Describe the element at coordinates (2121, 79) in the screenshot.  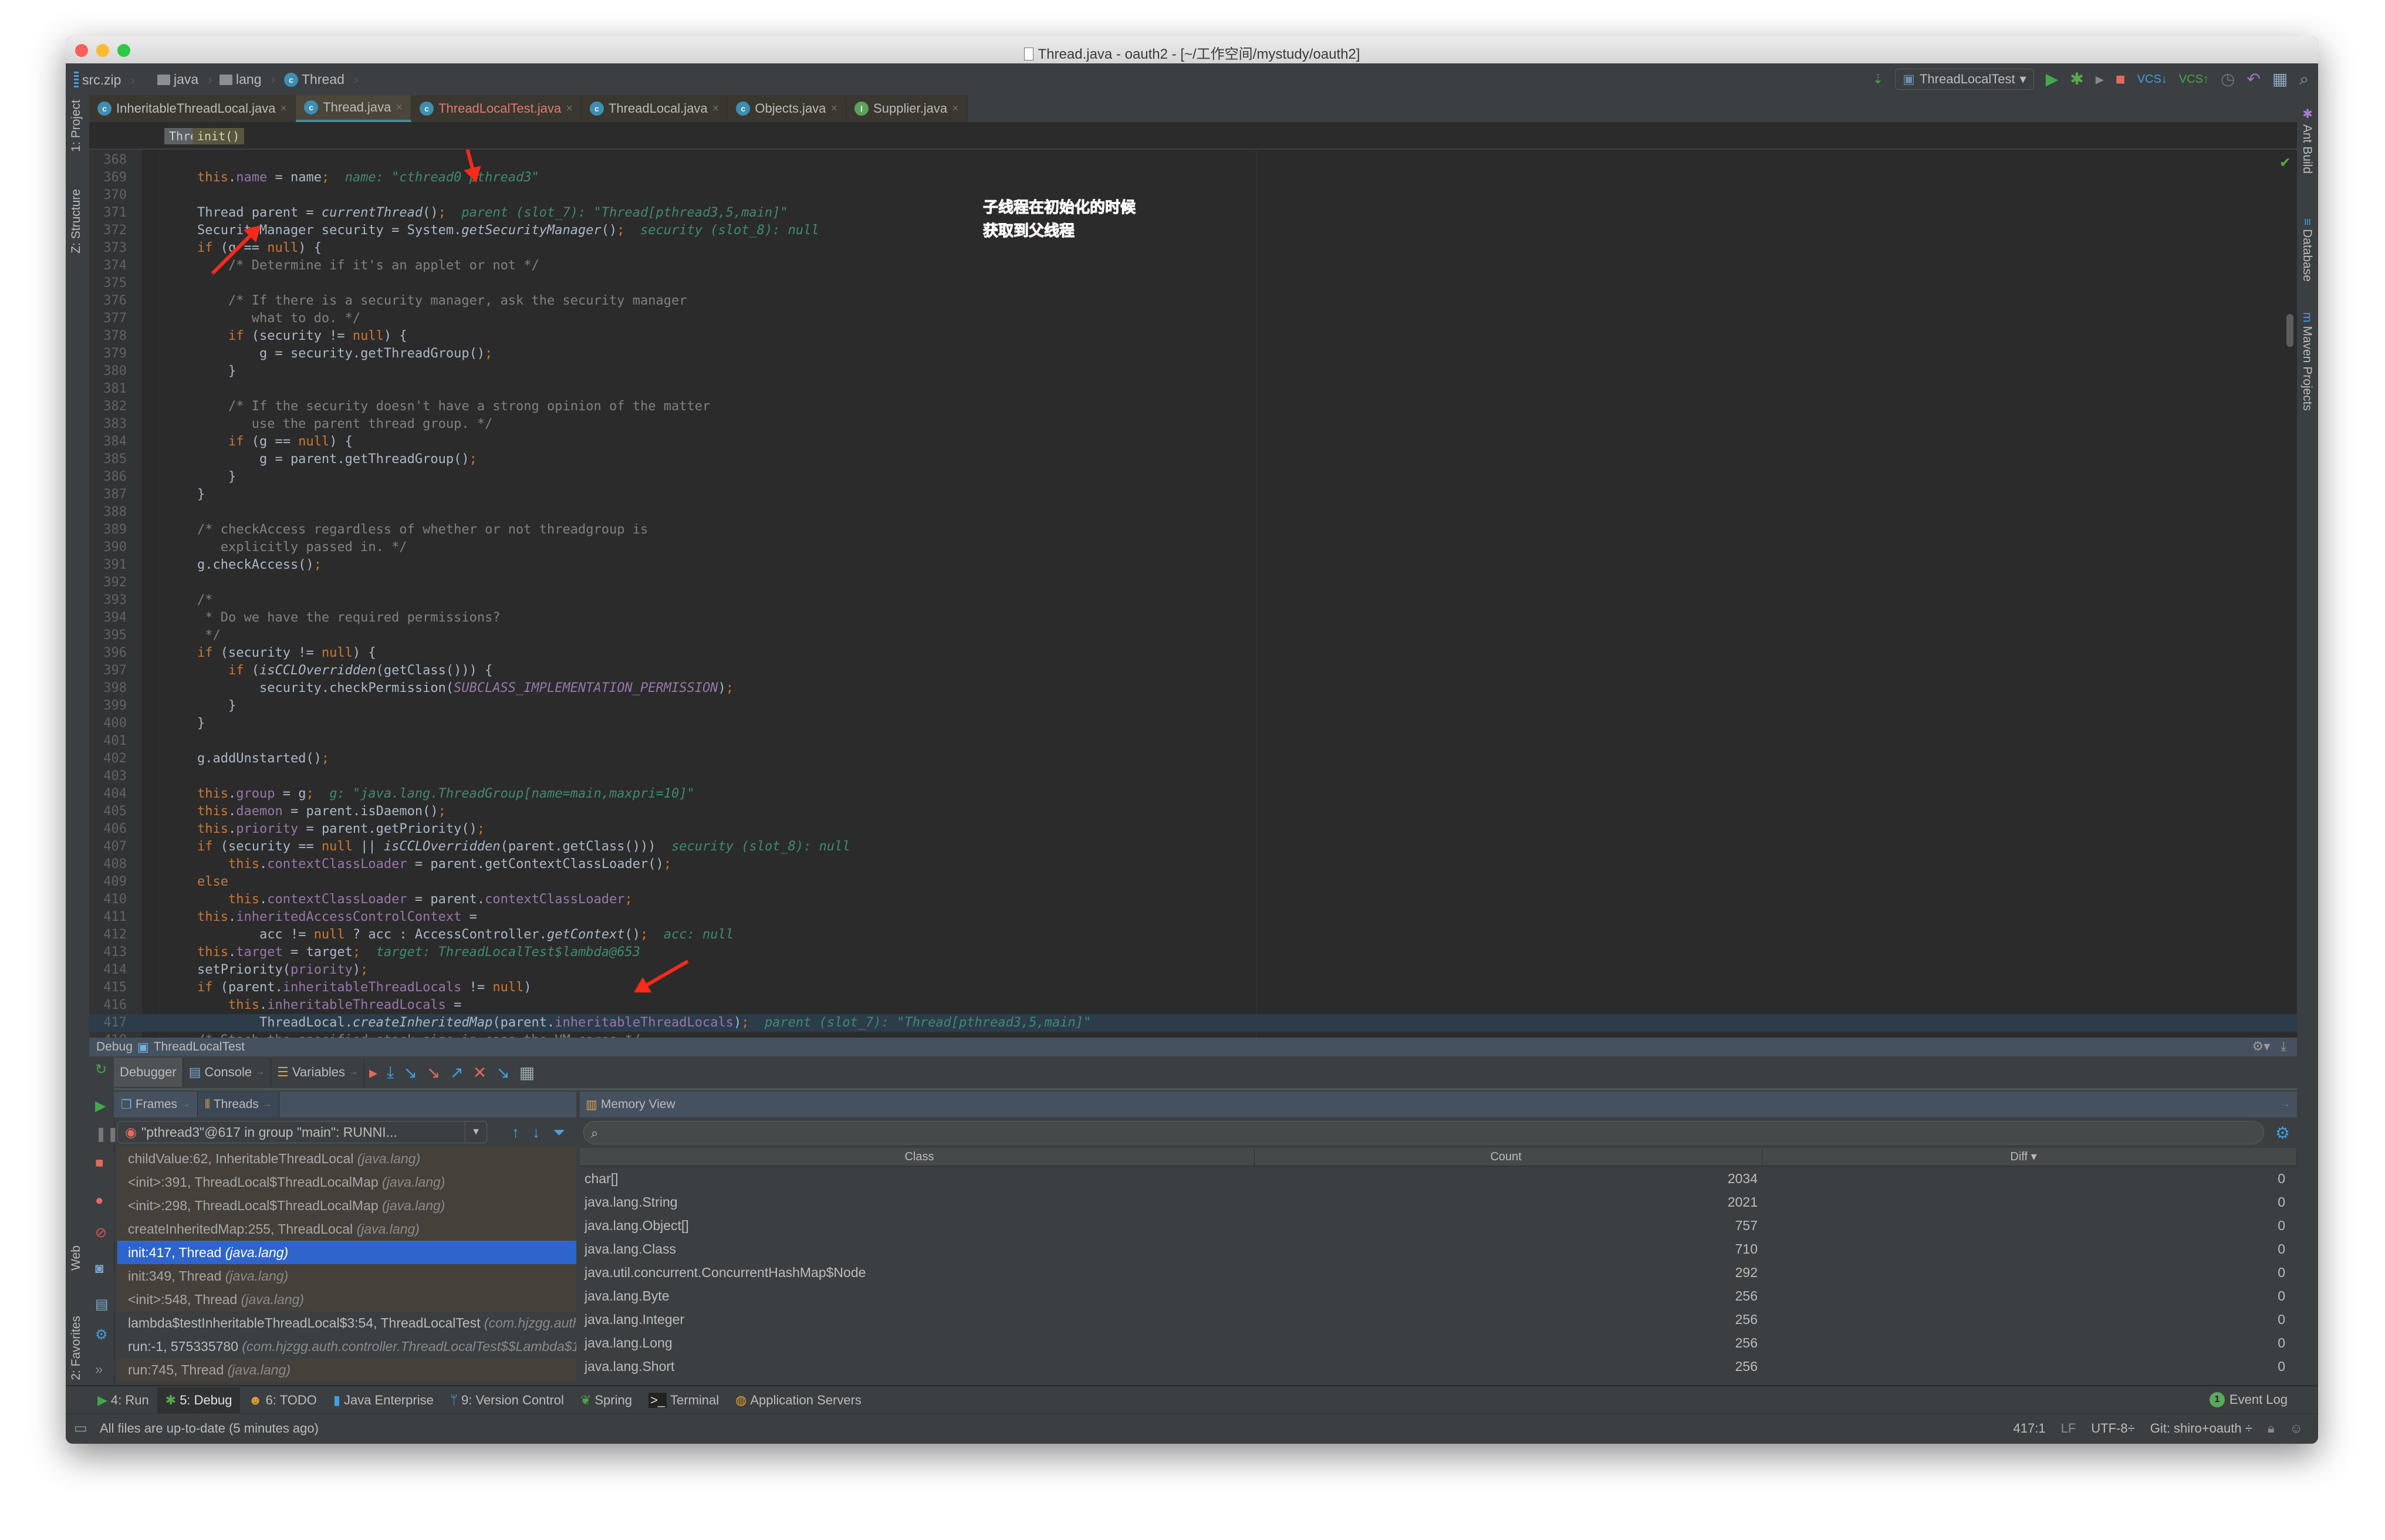
I see `stop-icon: ■` at that location.